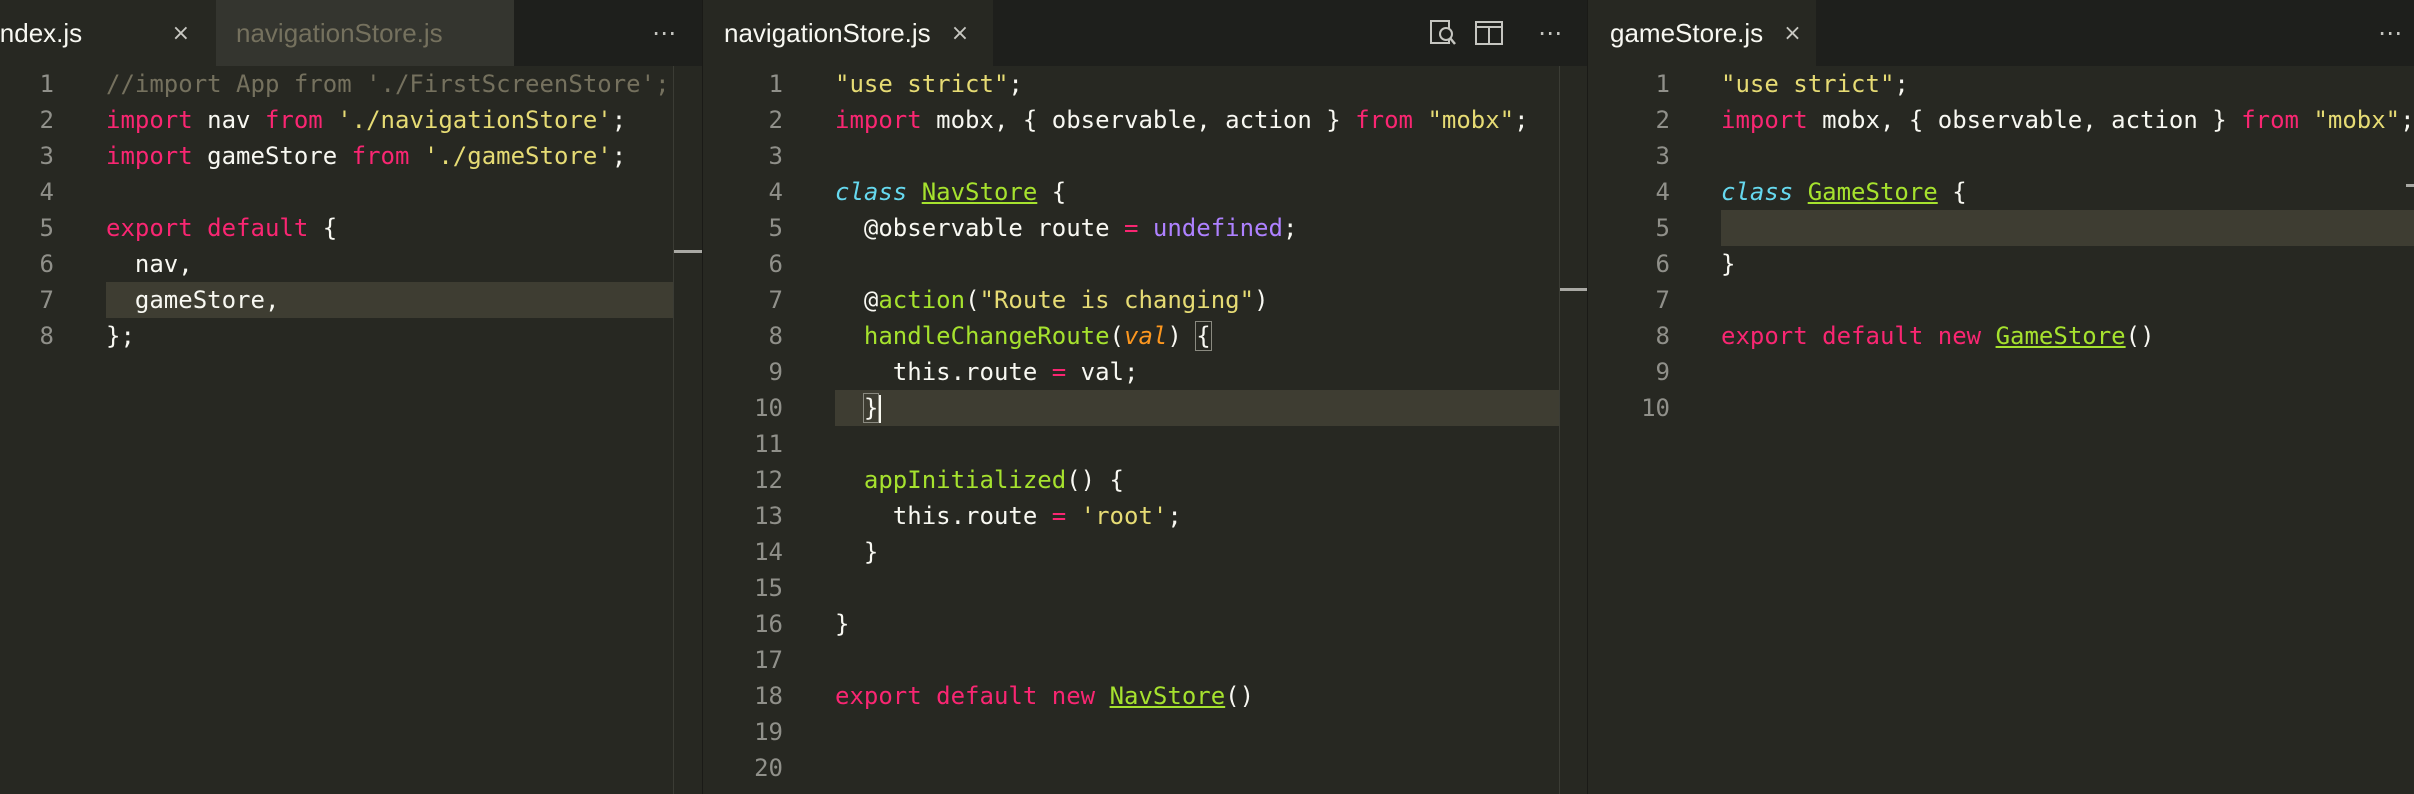 The image size is (2414, 794). Describe the element at coordinates (768, 696) in the screenshot. I see `line-number: 18` at that location.